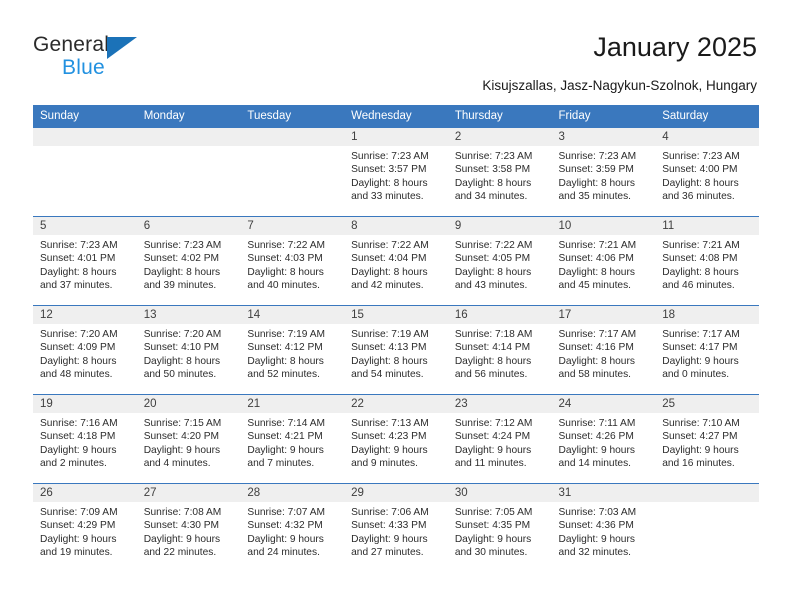  I want to click on daylight-duration-line2: and 48 minutes., so click(76, 375).